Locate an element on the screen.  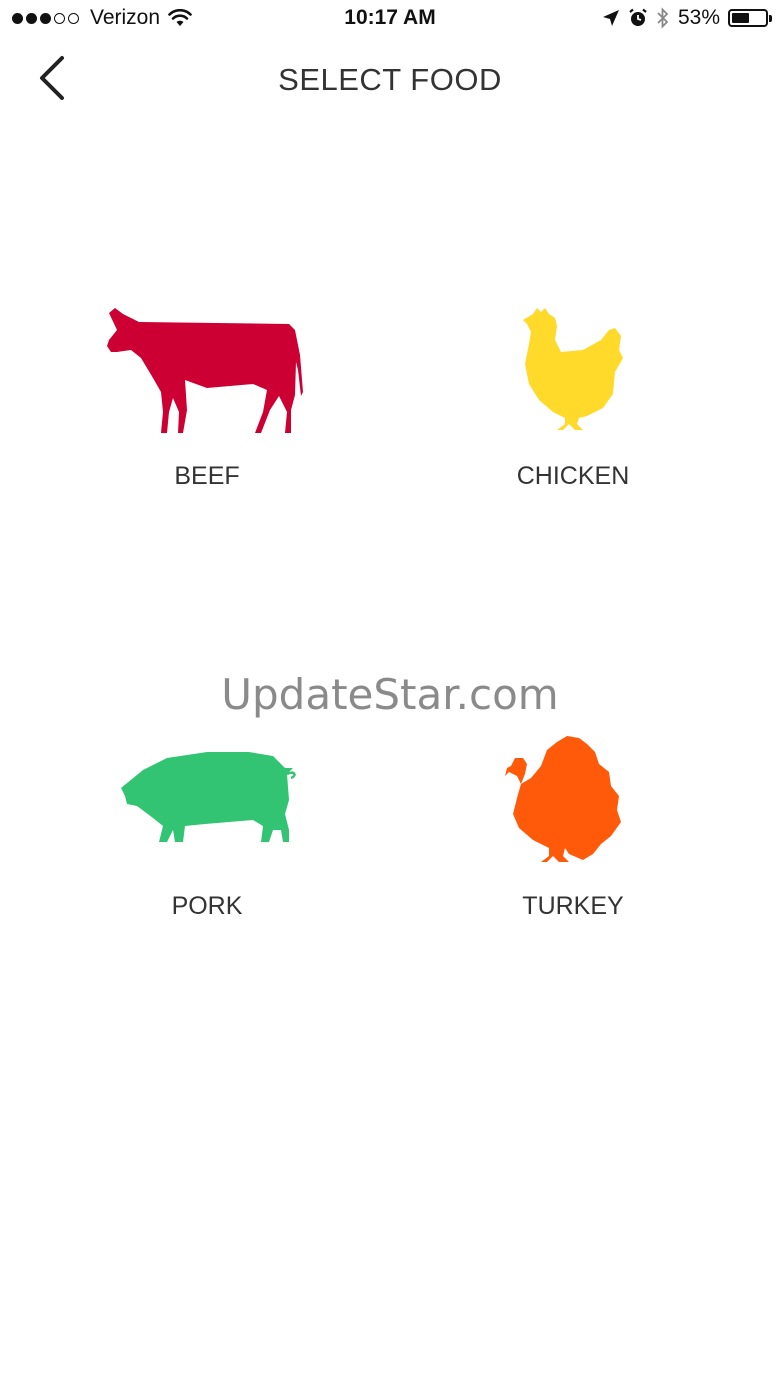
chicken-icon is located at coordinates (573, 369).